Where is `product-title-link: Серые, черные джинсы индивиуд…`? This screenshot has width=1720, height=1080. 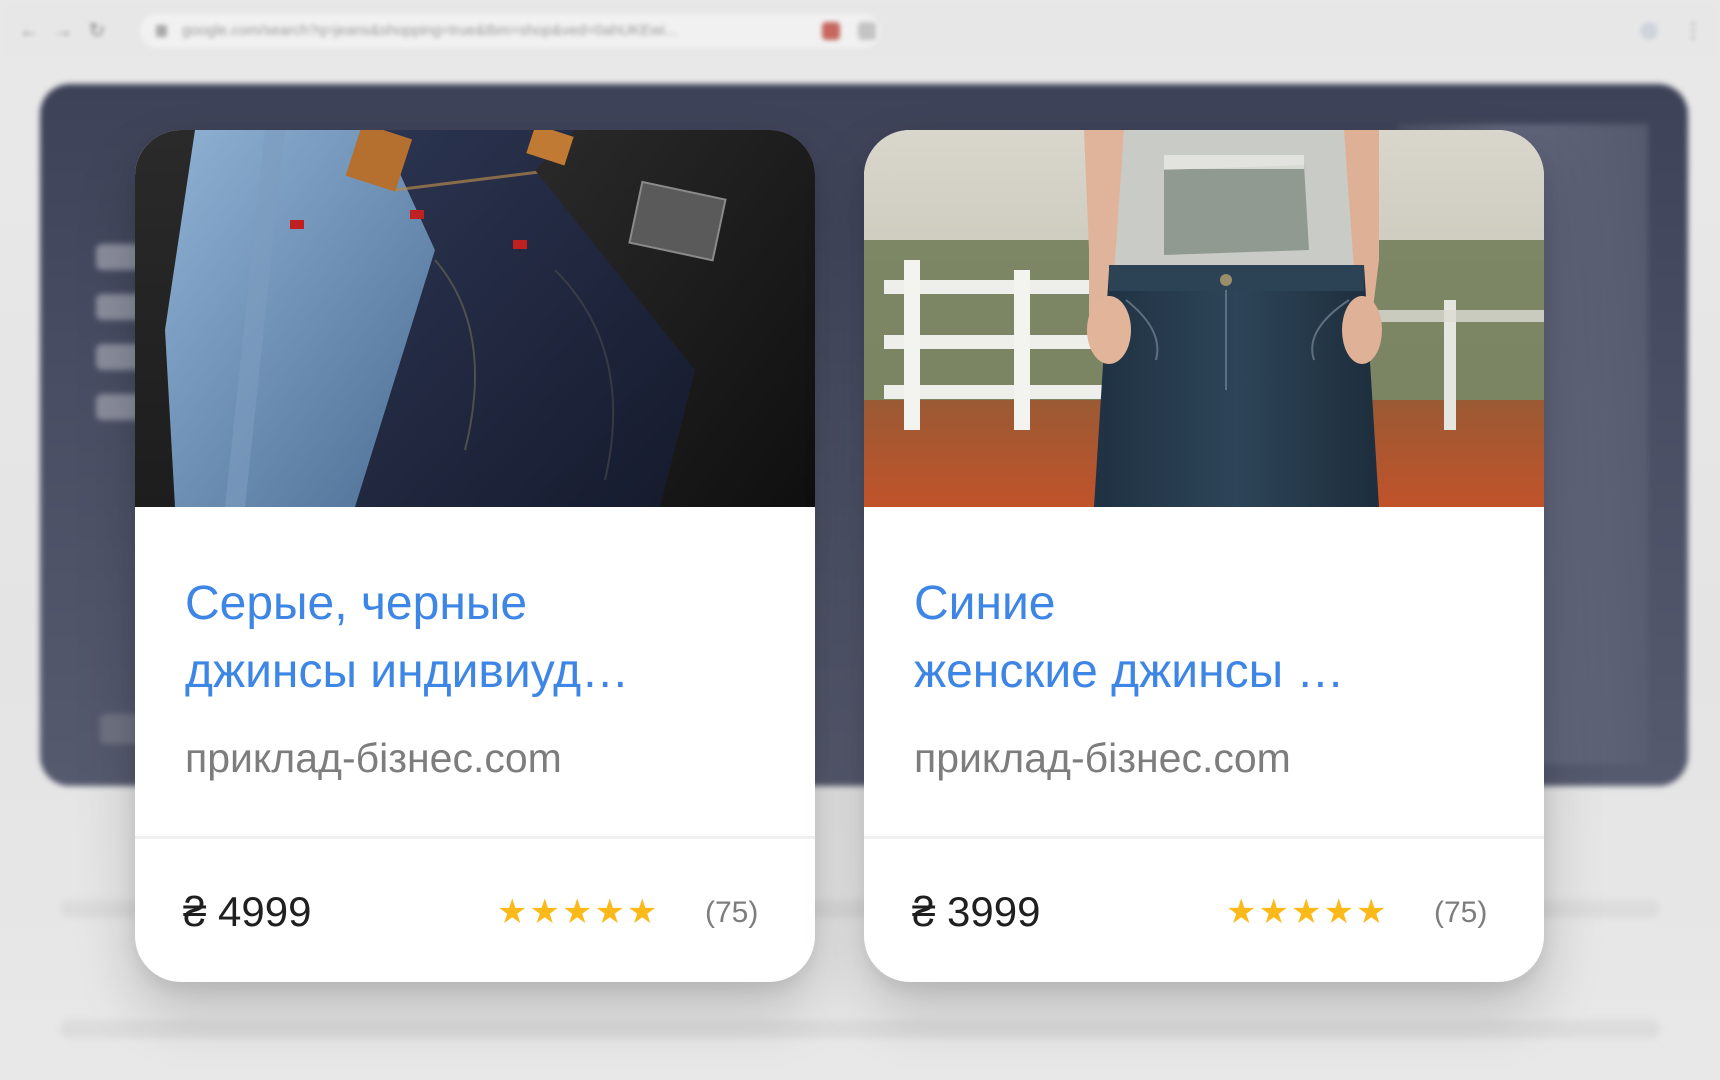
product-title-link: Серые, черные джинсы индивиуд… is located at coordinates (465, 638).